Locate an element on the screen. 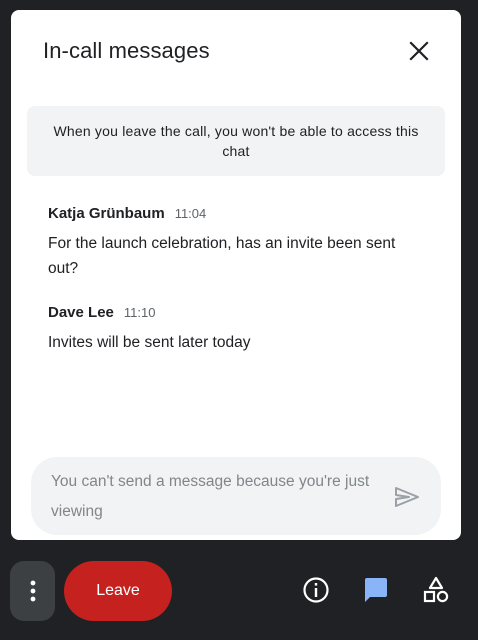  activities-button is located at coordinates (436, 590).